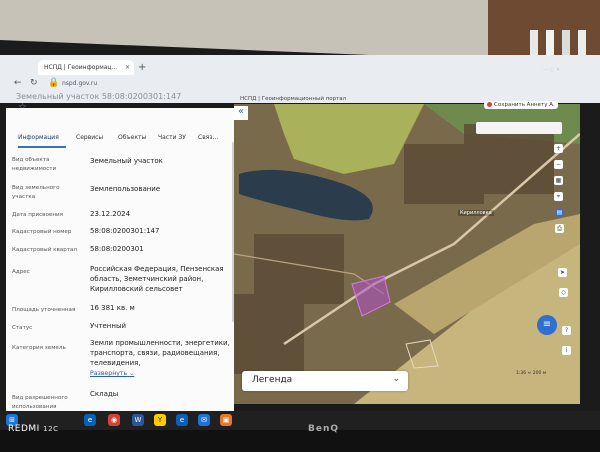 The width and height of the screenshot is (600, 452). I want to click on watermark-model: 12C, so click(51, 429).